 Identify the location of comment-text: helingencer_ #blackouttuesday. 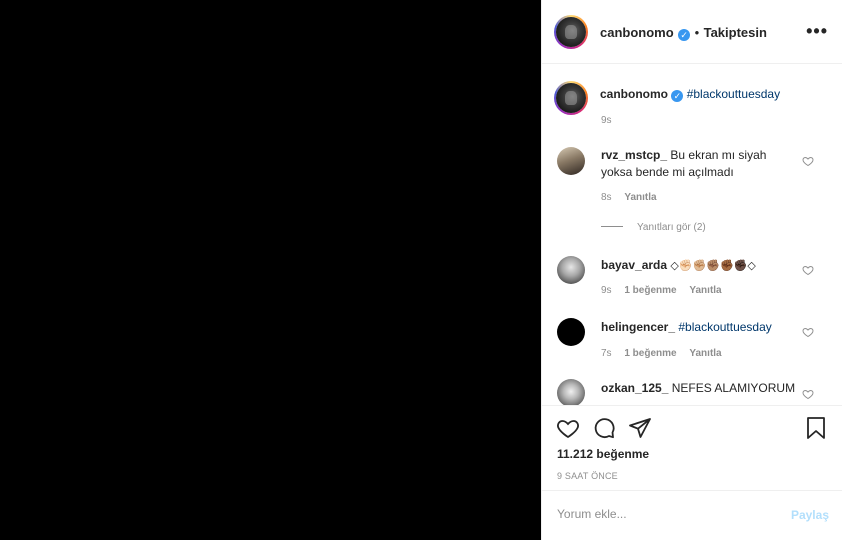
(686, 327).